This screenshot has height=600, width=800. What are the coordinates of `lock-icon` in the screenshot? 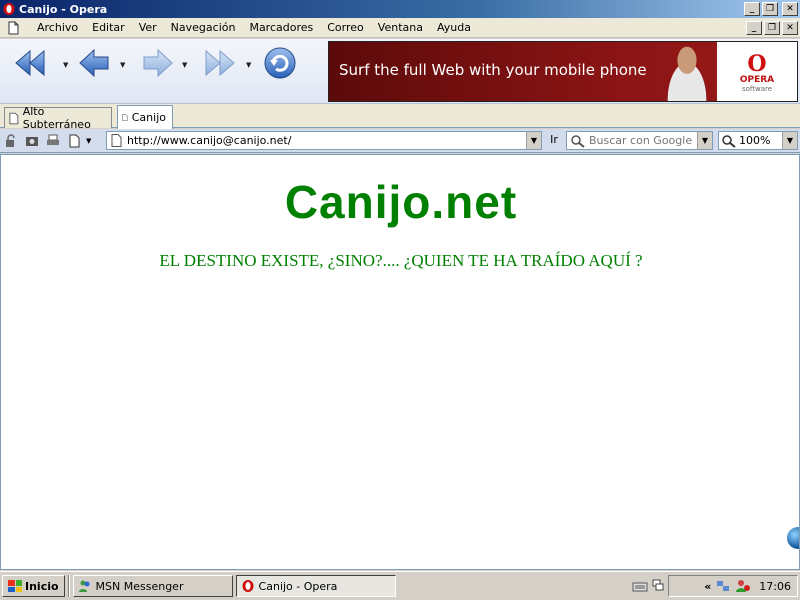 It's located at (10, 140).